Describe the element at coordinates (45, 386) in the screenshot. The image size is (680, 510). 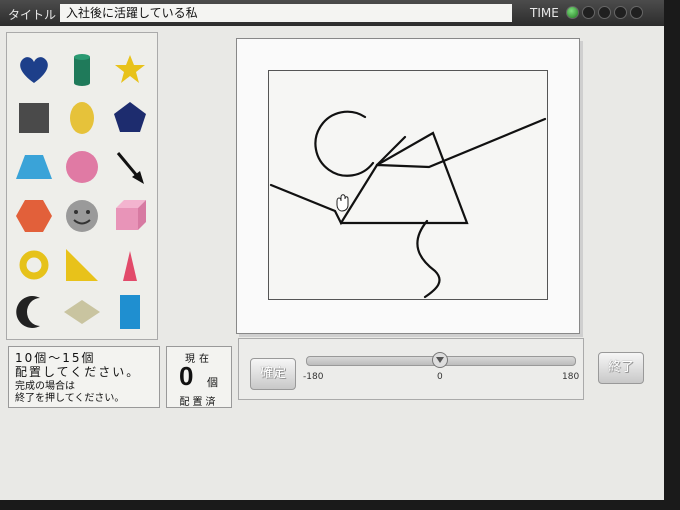
I see `instruction-complete: 完成の場合は` at that location.